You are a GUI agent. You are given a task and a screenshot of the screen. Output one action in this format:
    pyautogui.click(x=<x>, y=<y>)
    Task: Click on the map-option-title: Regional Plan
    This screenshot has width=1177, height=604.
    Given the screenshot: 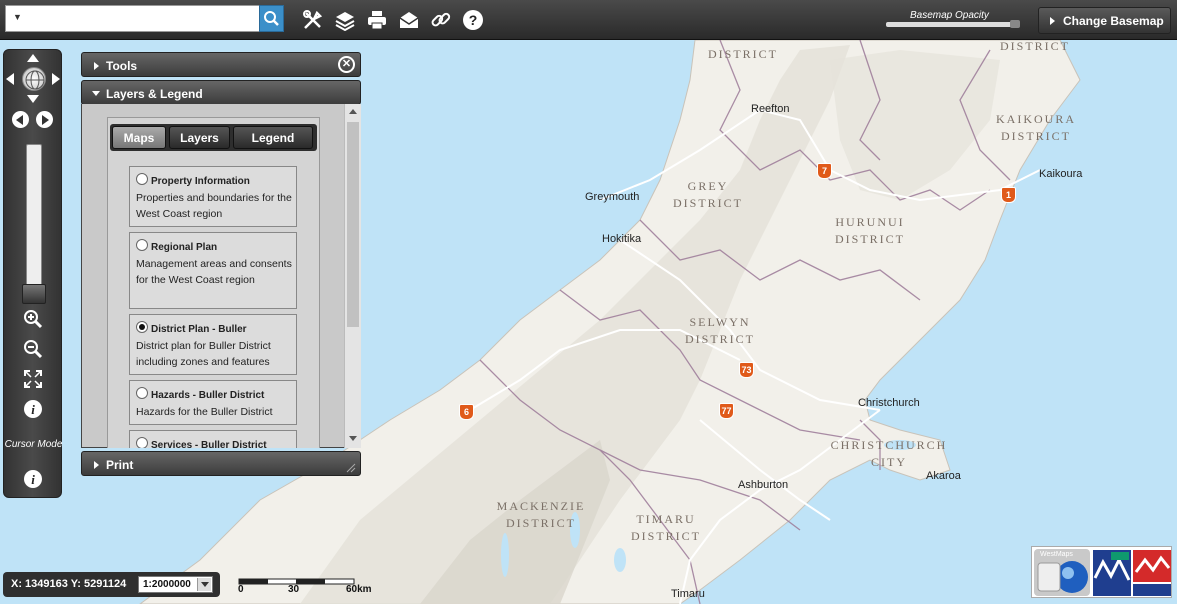 What is the action you would take?
    pyautogui.click(x=184, y=247)
    